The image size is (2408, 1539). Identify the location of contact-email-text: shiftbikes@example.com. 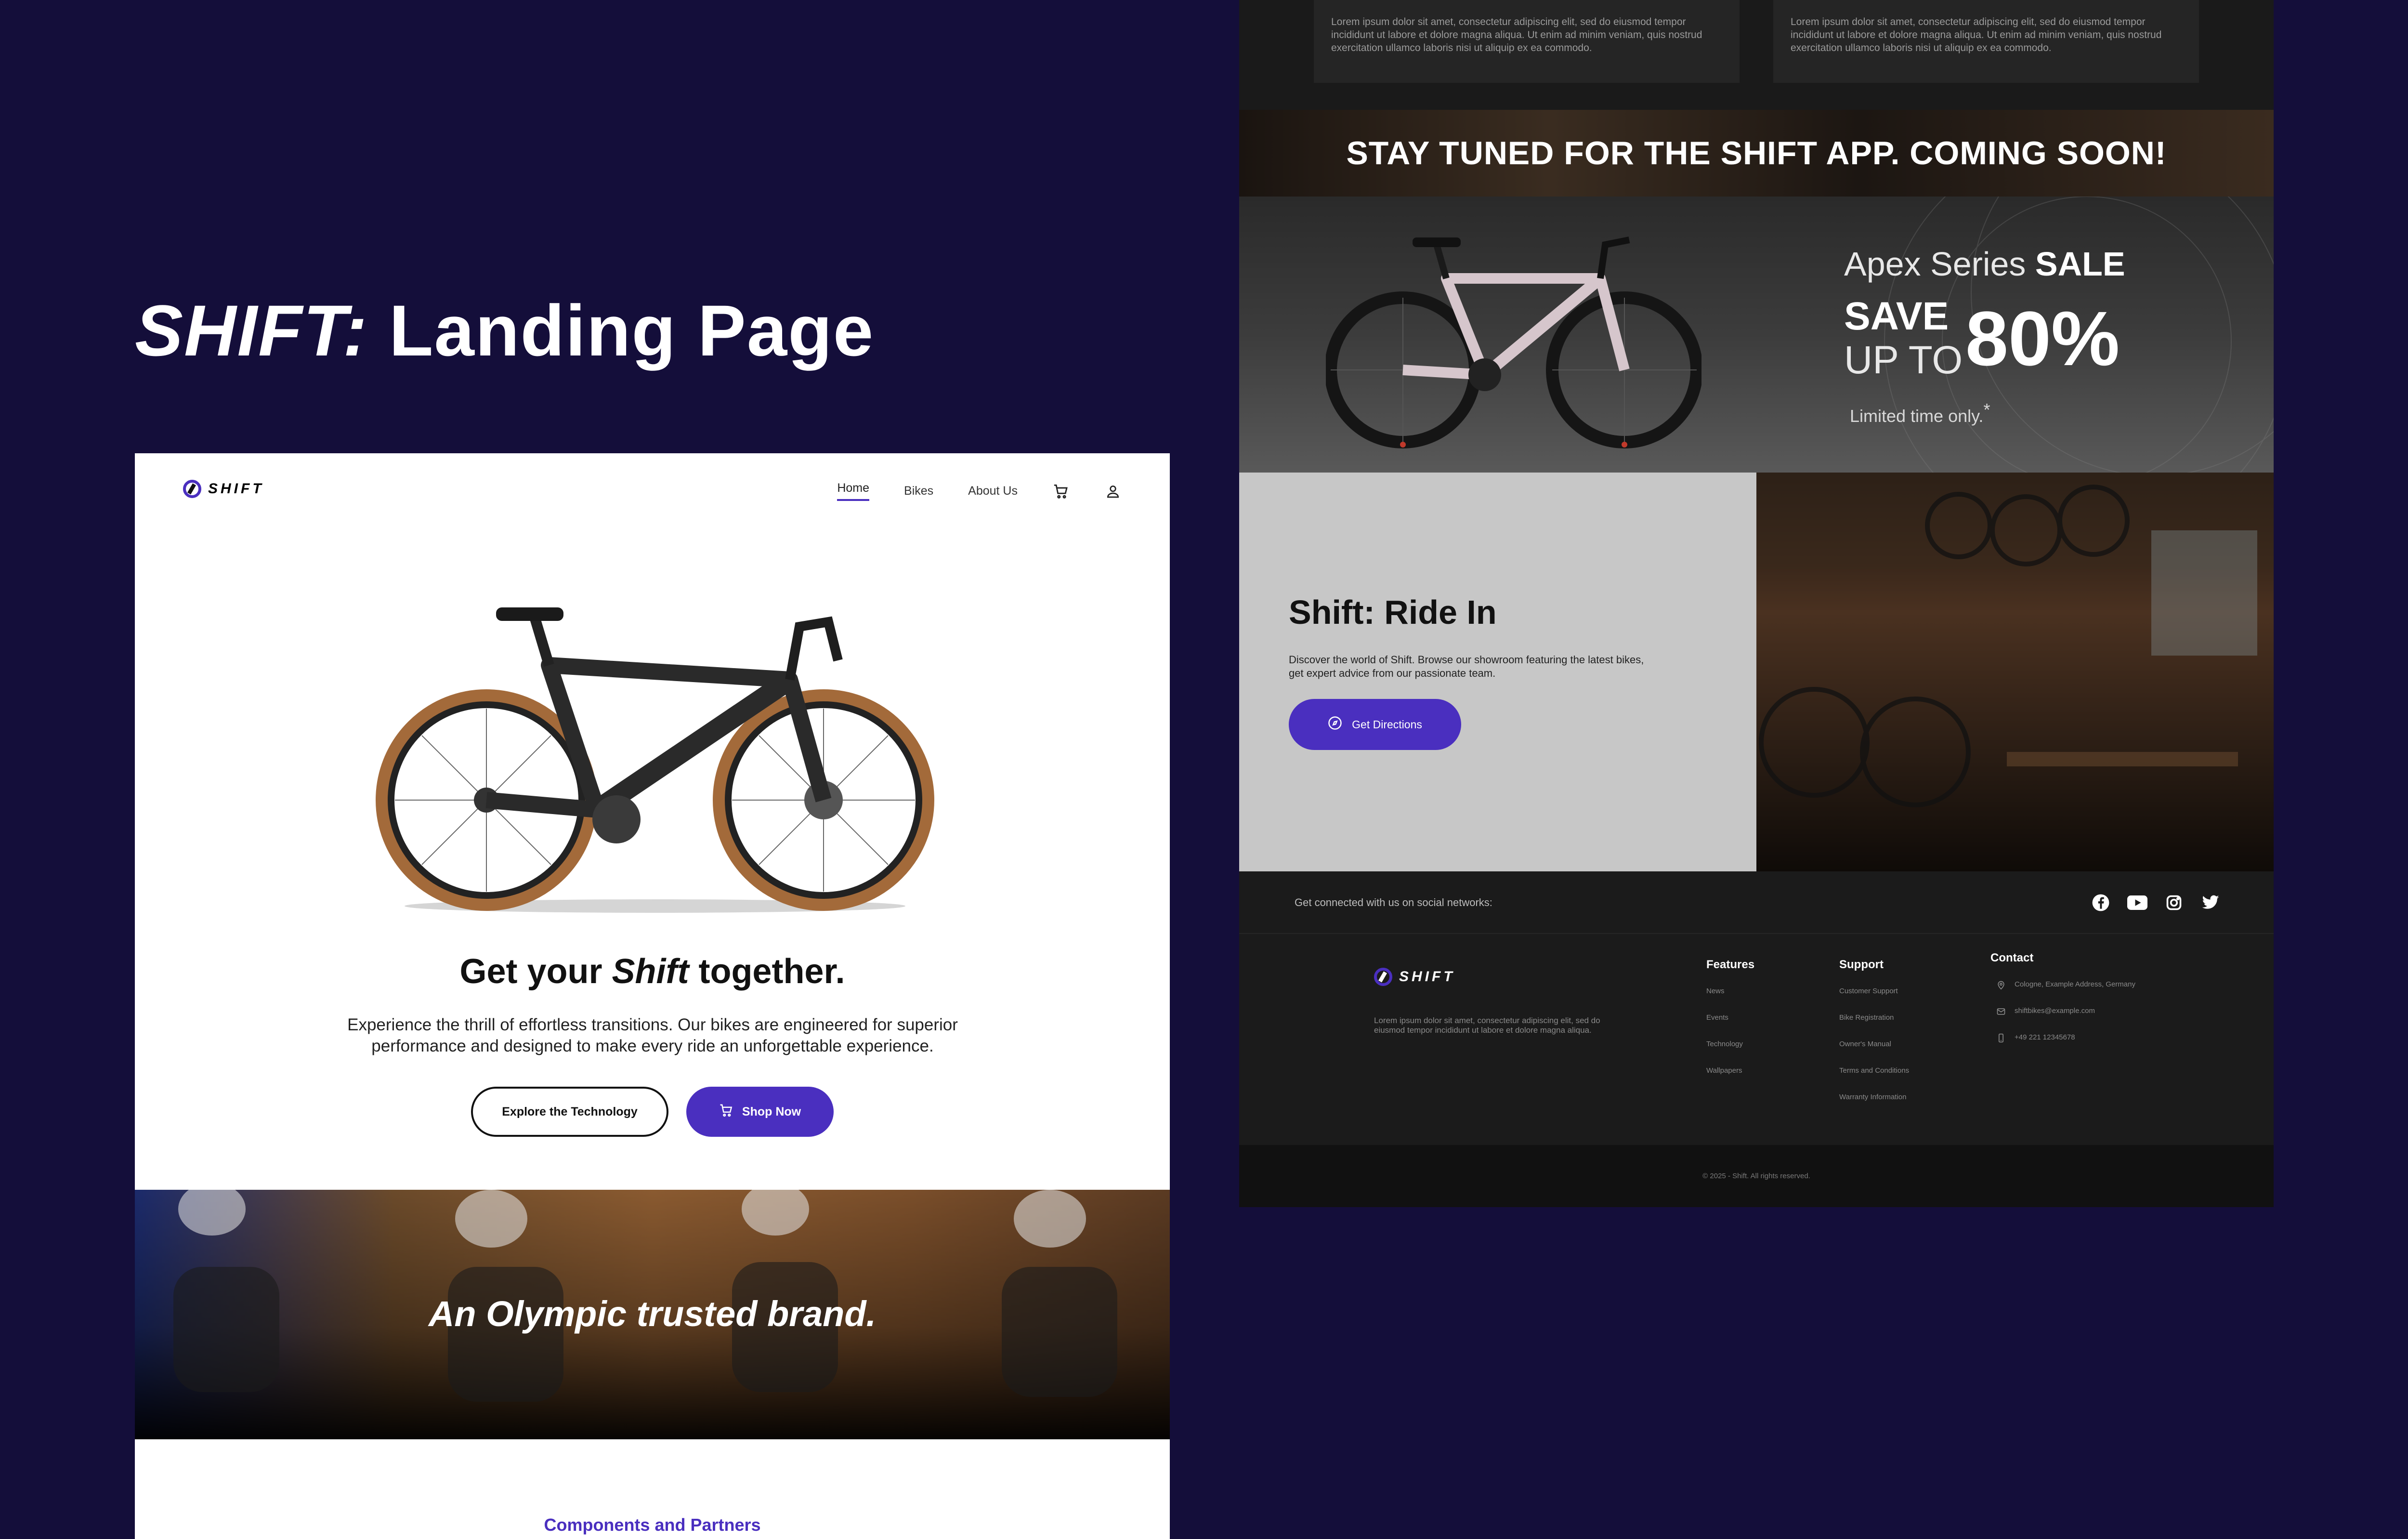
(2055, 1011).